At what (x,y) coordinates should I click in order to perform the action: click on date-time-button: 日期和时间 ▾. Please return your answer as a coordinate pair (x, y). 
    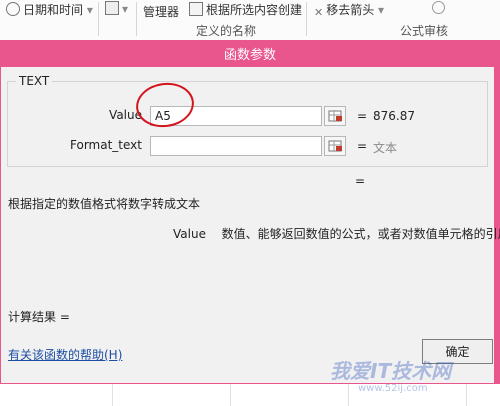
    Looking at the image, I should click on (49, 9).